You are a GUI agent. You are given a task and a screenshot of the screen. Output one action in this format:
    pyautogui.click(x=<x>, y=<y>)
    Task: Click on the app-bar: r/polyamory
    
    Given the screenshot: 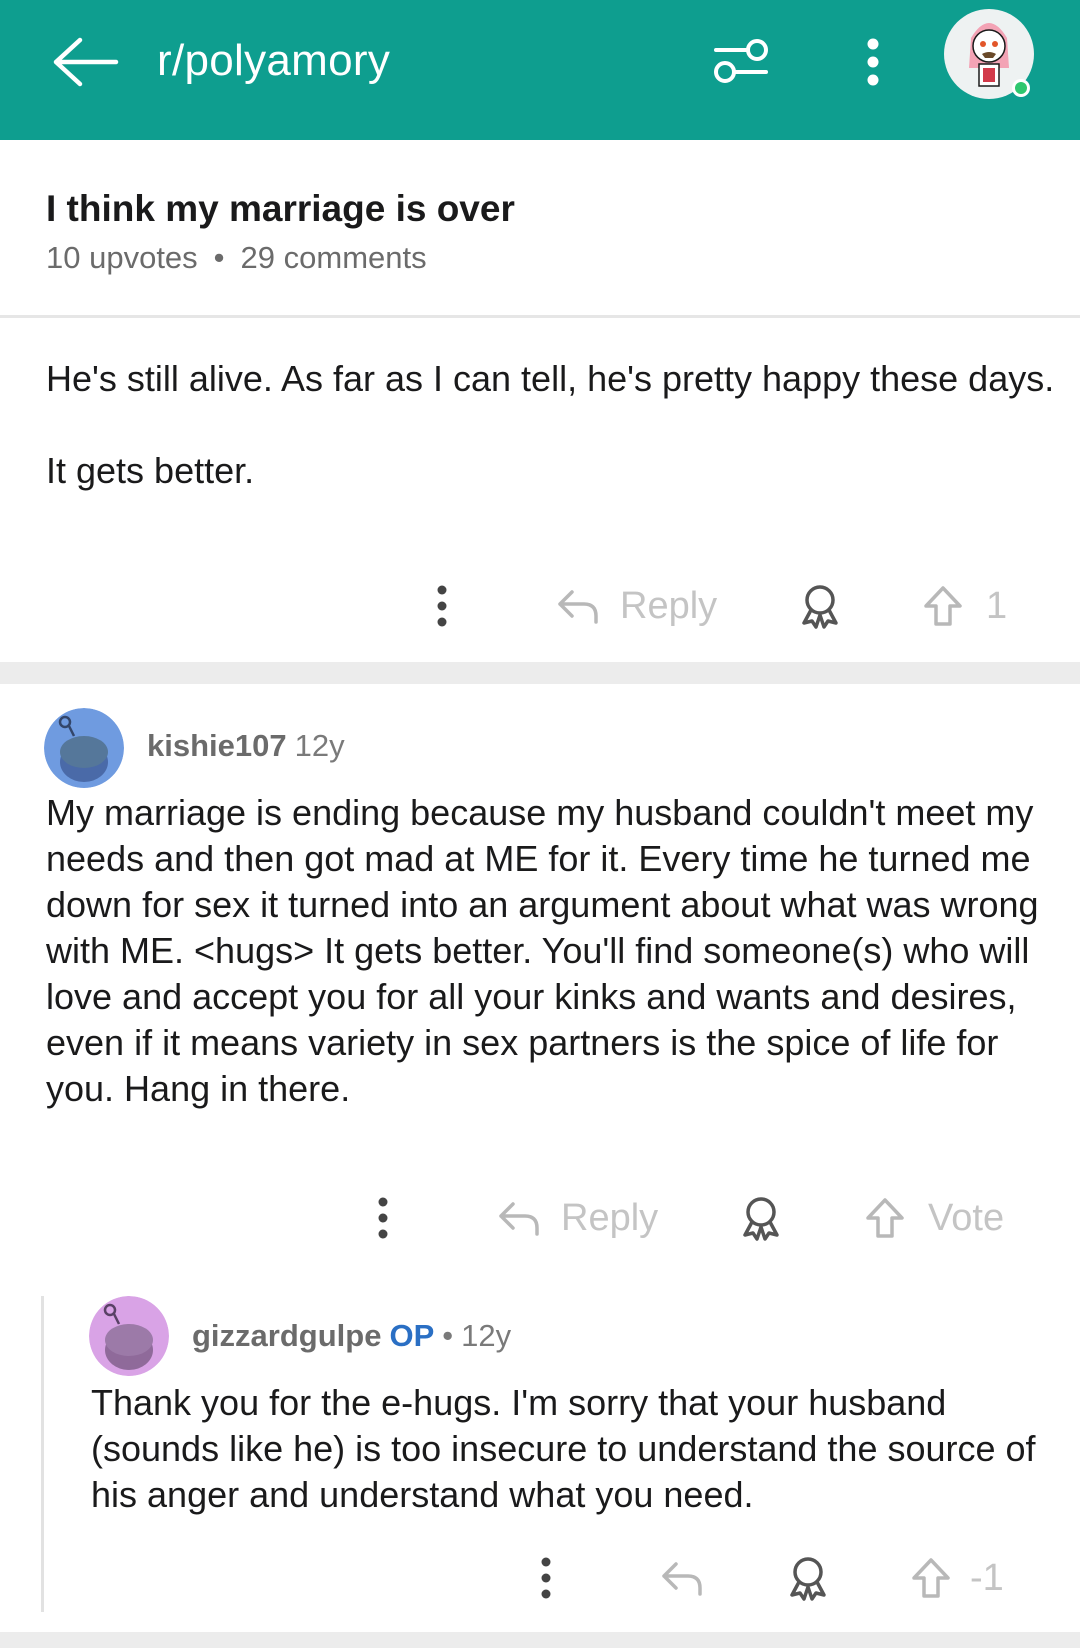 What is the action you would take?
    pyautogui.click(x=540, y=70)
    